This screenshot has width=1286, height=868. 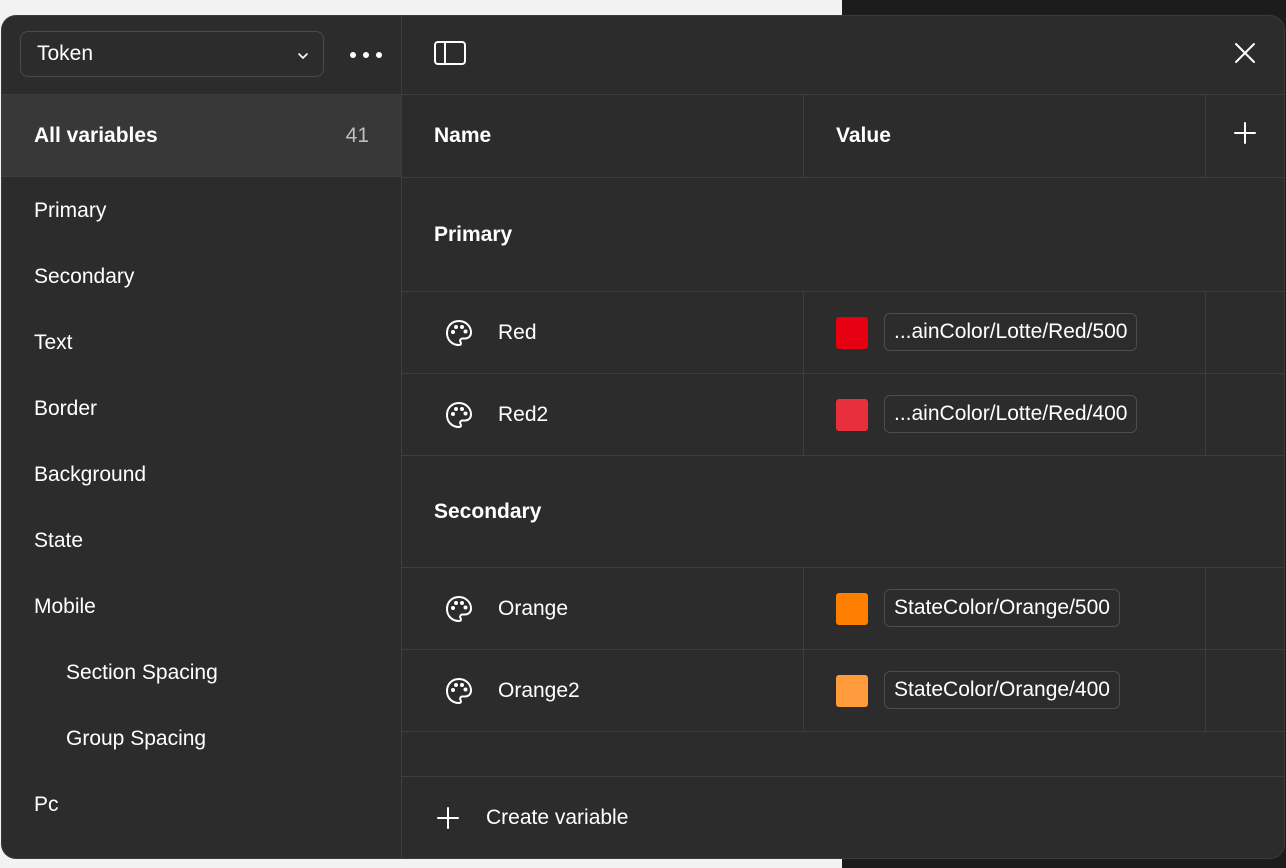 What do you see at coordinates (557, 817) in the screenshot?
I see `create-variable-label: Create variable` at bounding box center [557, 817].